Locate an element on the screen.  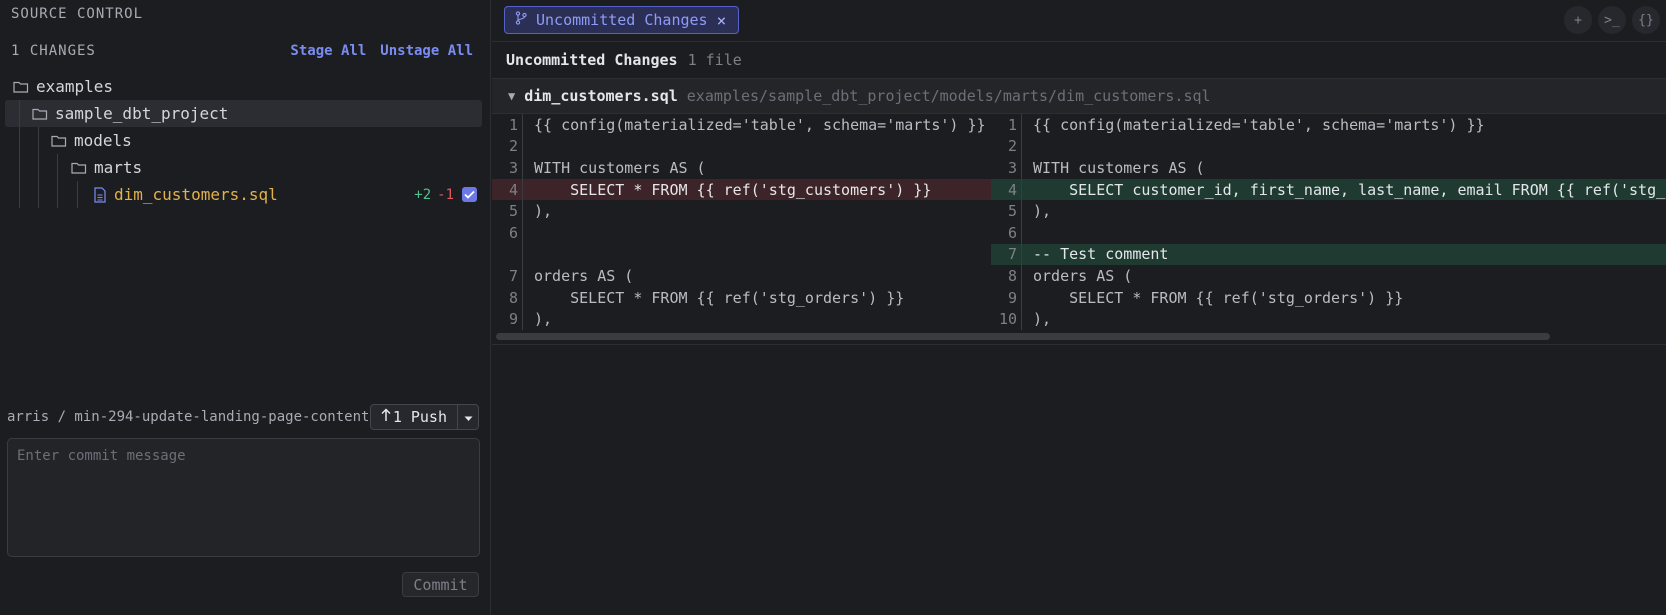
code-line: 7 orders AS ( is located at coordinates (741, 276).